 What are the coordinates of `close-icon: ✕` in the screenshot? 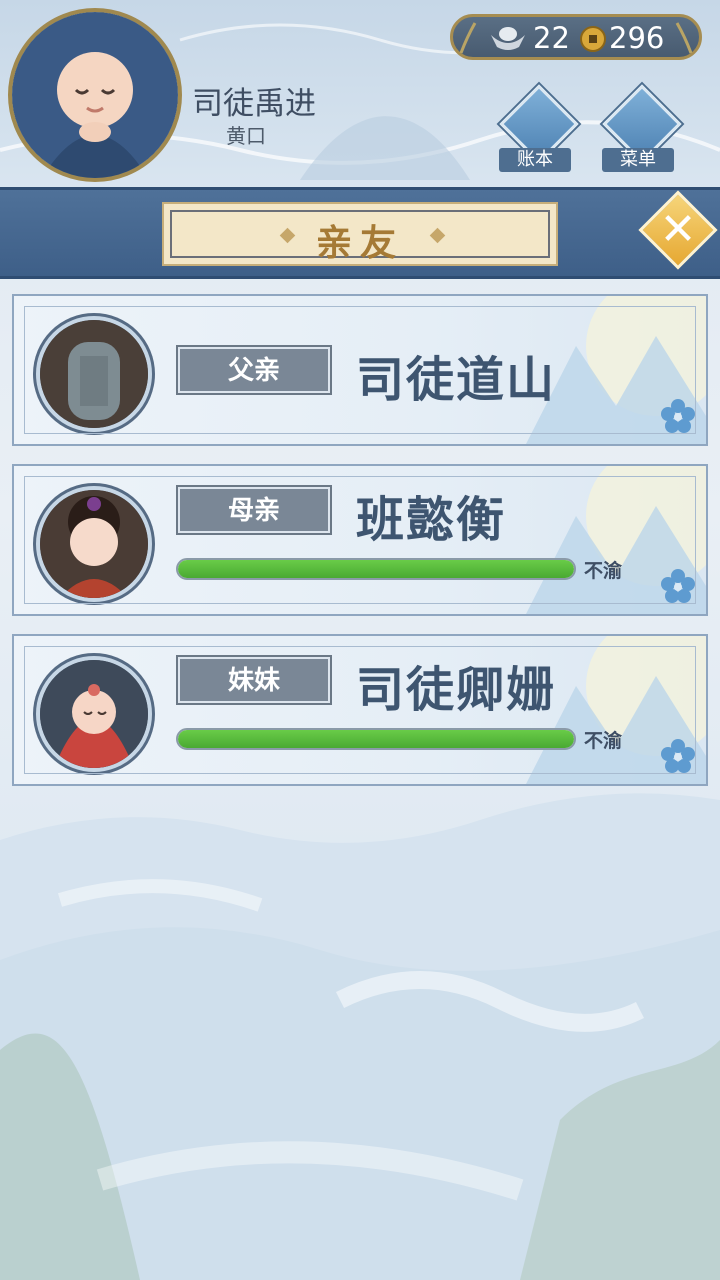 It's located at (678, 229).